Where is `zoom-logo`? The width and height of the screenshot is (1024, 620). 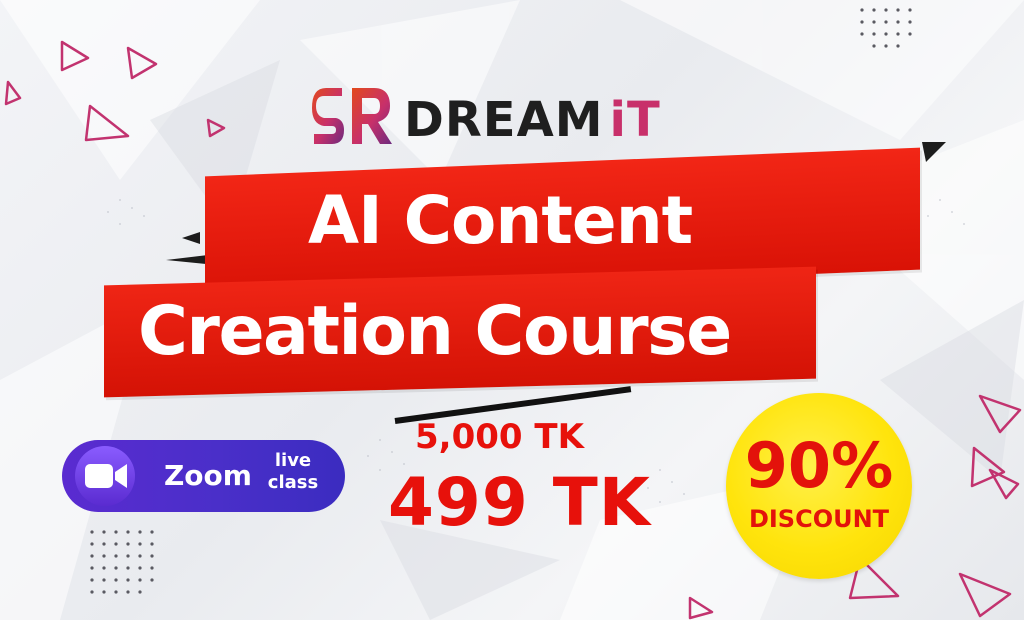 zoom-logo is located at coordinates (105, 476).